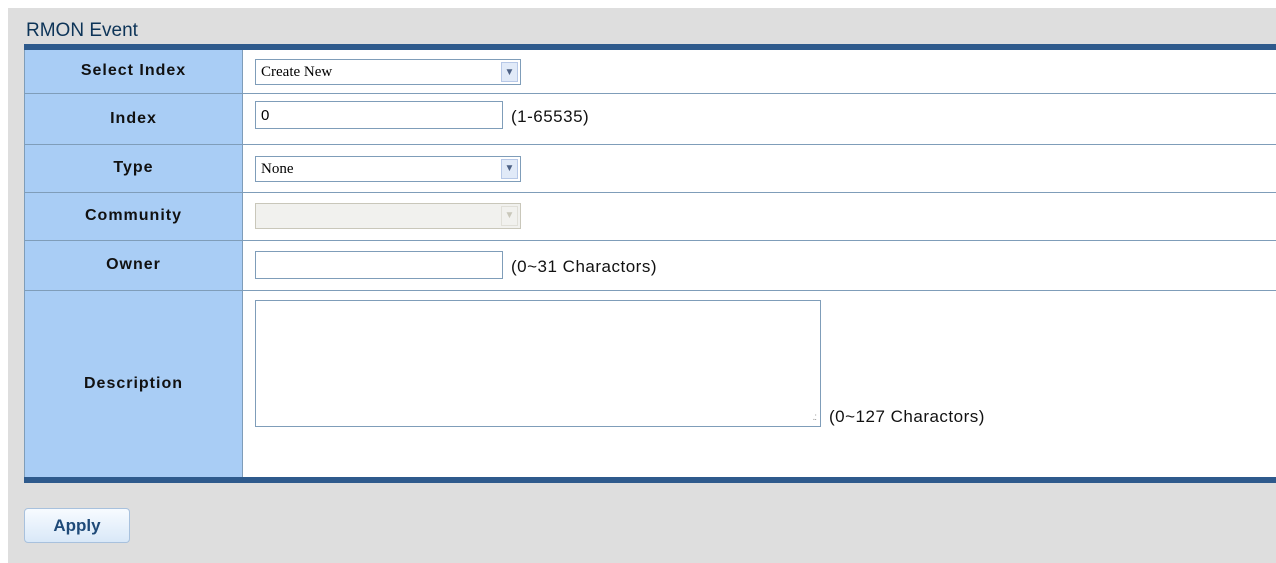  I want to click on owner-label: Owner, so click(133, 265).